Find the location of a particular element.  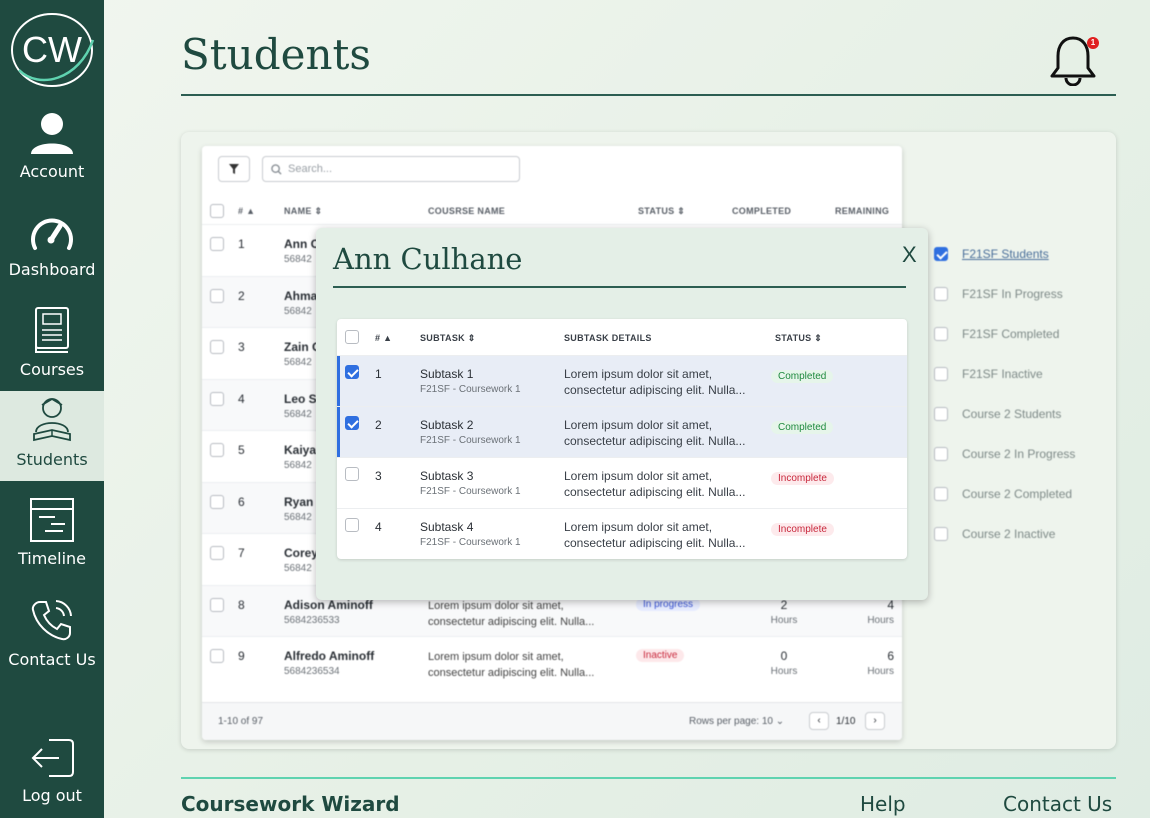

filter-label: F21SF Students is located at coordinates (1005, 254).